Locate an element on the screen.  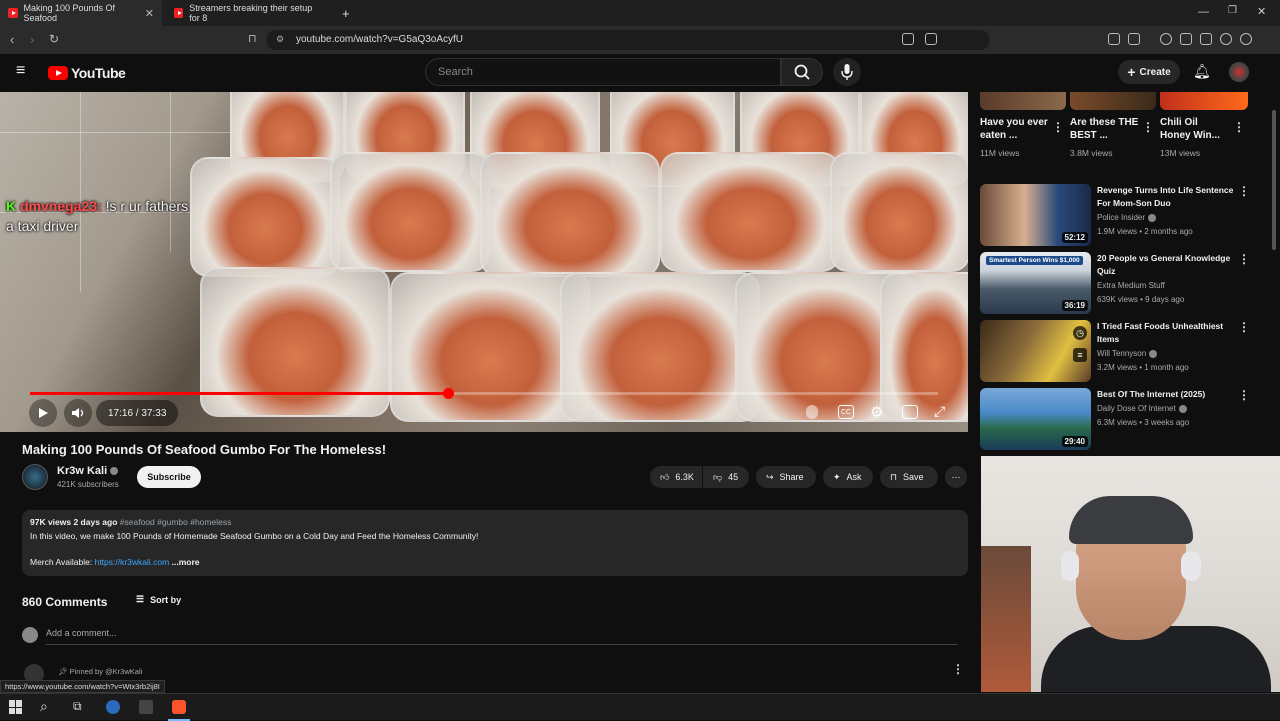
wallet-icon is located at coordinates (1206, 39).